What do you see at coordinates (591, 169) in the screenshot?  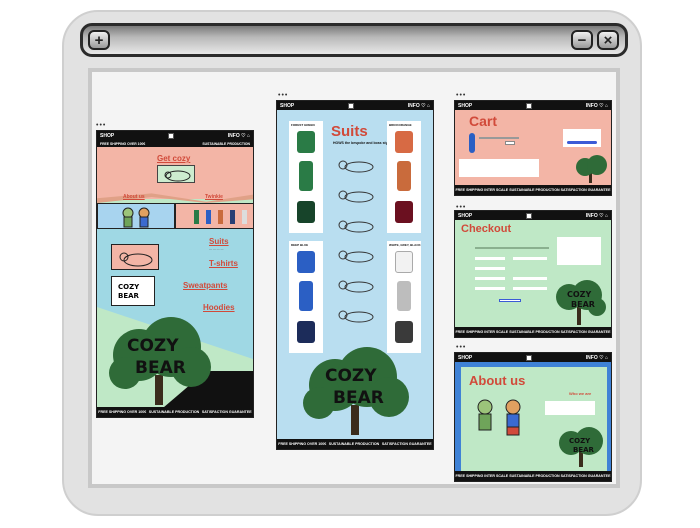 I see `tree-image` at bounding box center [591, 169].